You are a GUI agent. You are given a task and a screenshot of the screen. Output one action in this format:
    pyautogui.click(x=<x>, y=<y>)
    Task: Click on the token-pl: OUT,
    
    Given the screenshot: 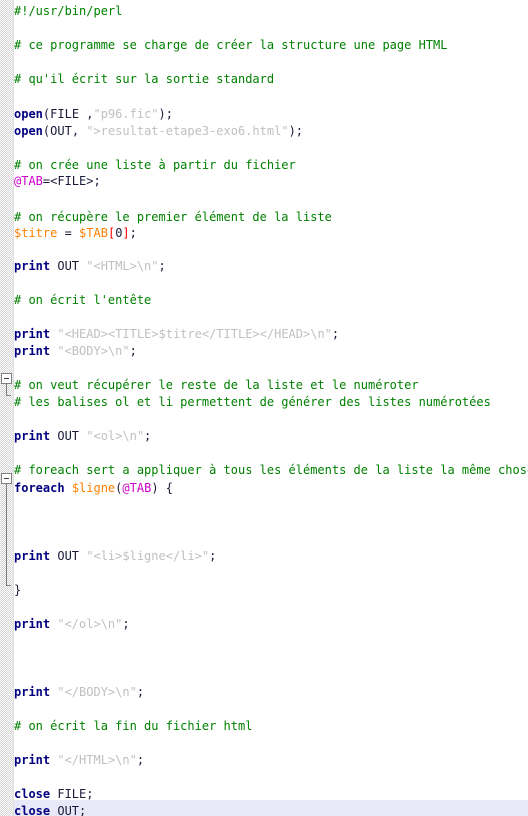 What is the action you would take?
    pyautogui.click(x=68, y=131)
    